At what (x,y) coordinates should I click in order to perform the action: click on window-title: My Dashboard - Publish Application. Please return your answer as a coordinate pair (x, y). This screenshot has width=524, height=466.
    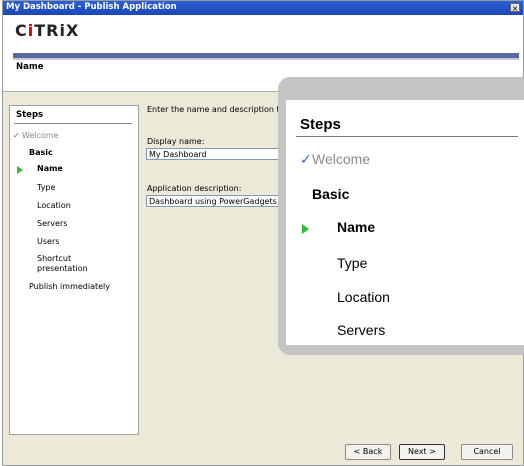
    Looking at the image, I should click on (91, 7).